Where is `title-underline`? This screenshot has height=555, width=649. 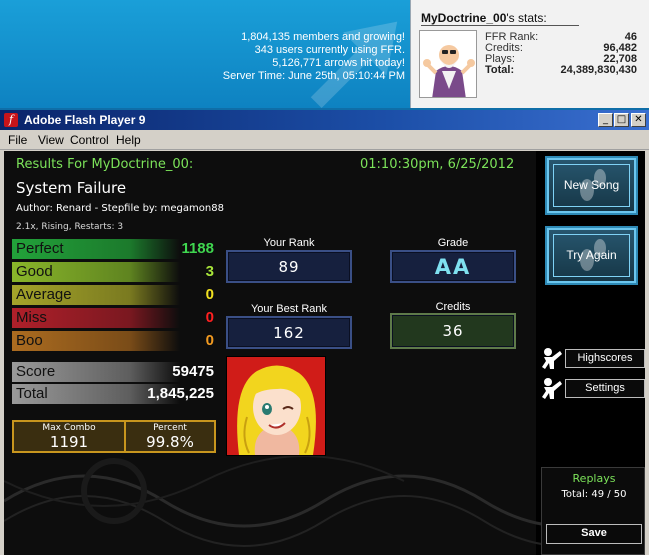
title-underline is located at coordinates (500, 25).